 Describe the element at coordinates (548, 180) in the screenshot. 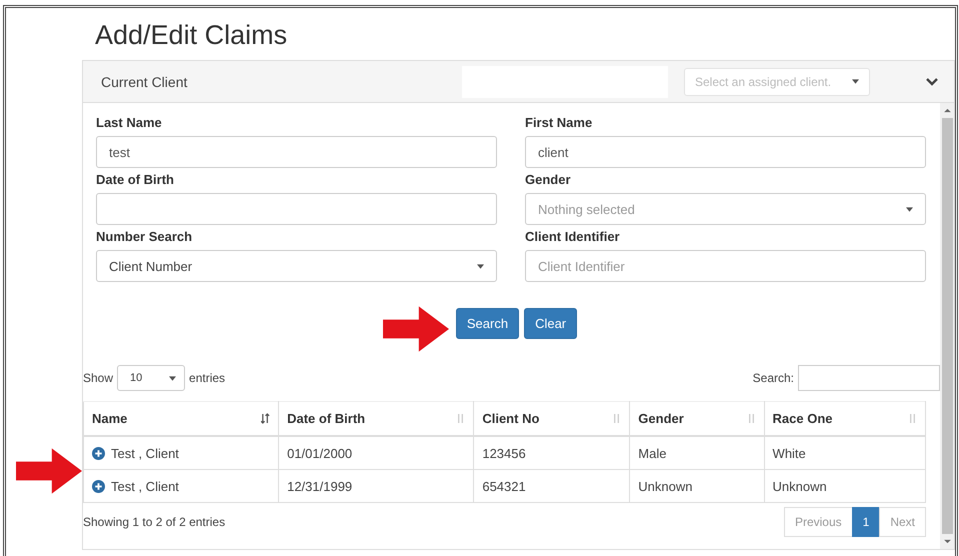

I see `field-label: Gender` at that location.